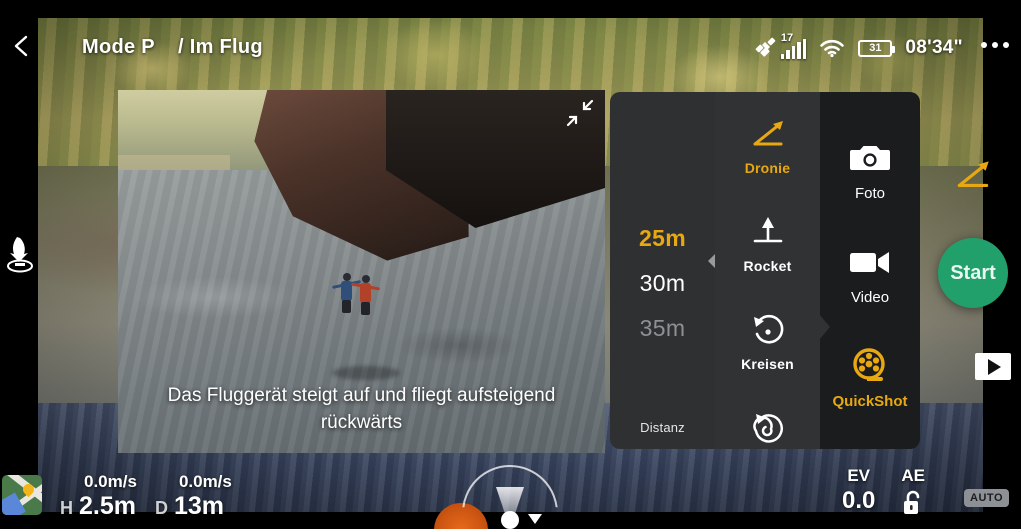 This screenshot has height=529, width=1021. I want to click on battery-percent: 31, so click(875, 47).